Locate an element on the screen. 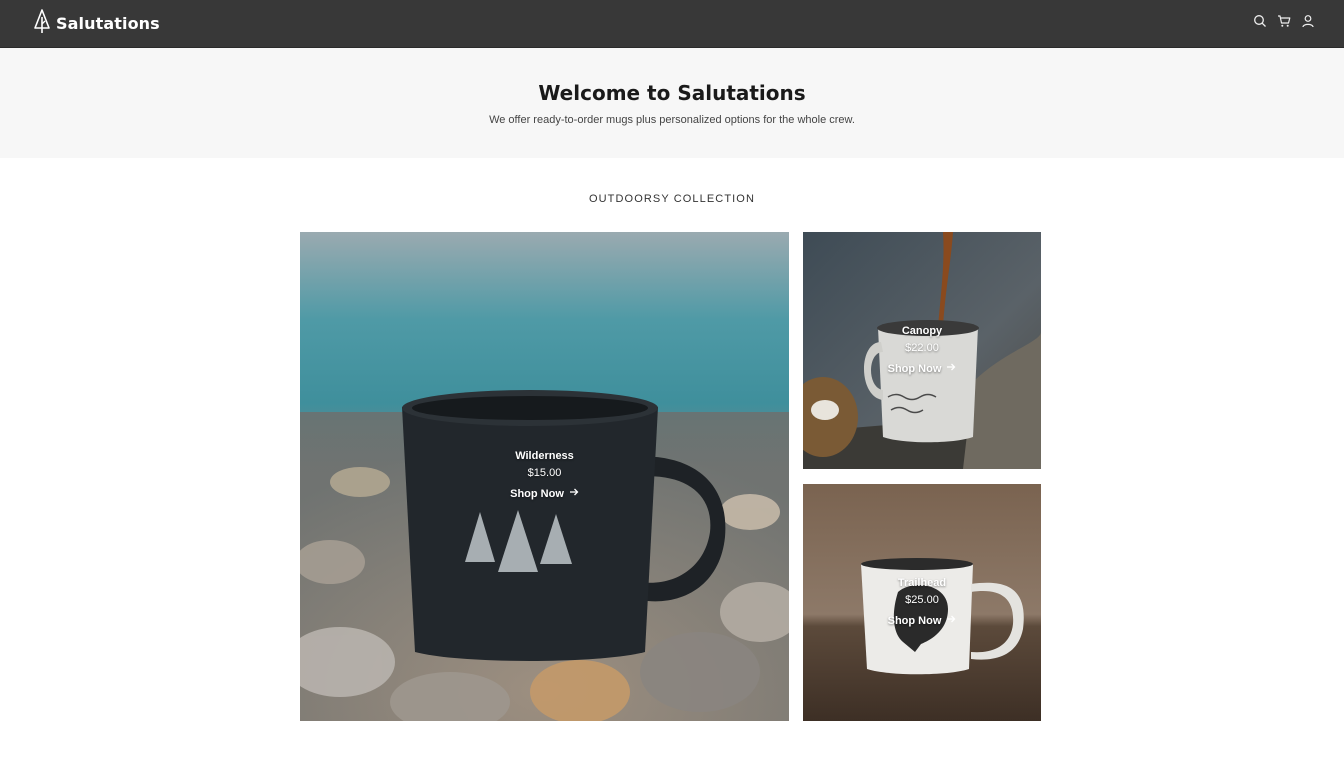 Image resolution: width=1344 pixels, height=764 pixels. product-price: $25.00 is located at coordinates (922, 600).